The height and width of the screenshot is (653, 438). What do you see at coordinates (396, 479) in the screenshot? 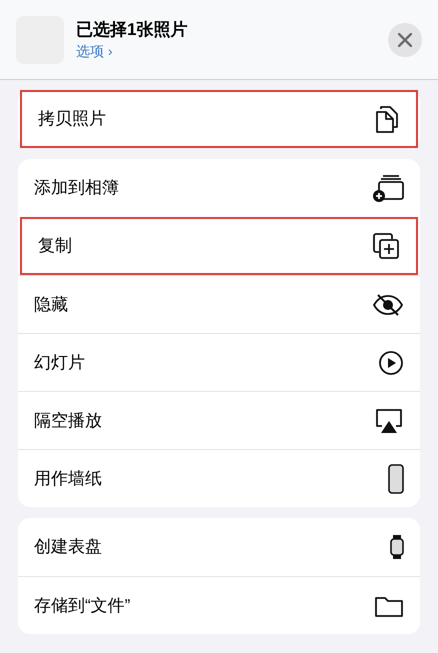
I see `phone-icon` at bounding box center [396, 479].